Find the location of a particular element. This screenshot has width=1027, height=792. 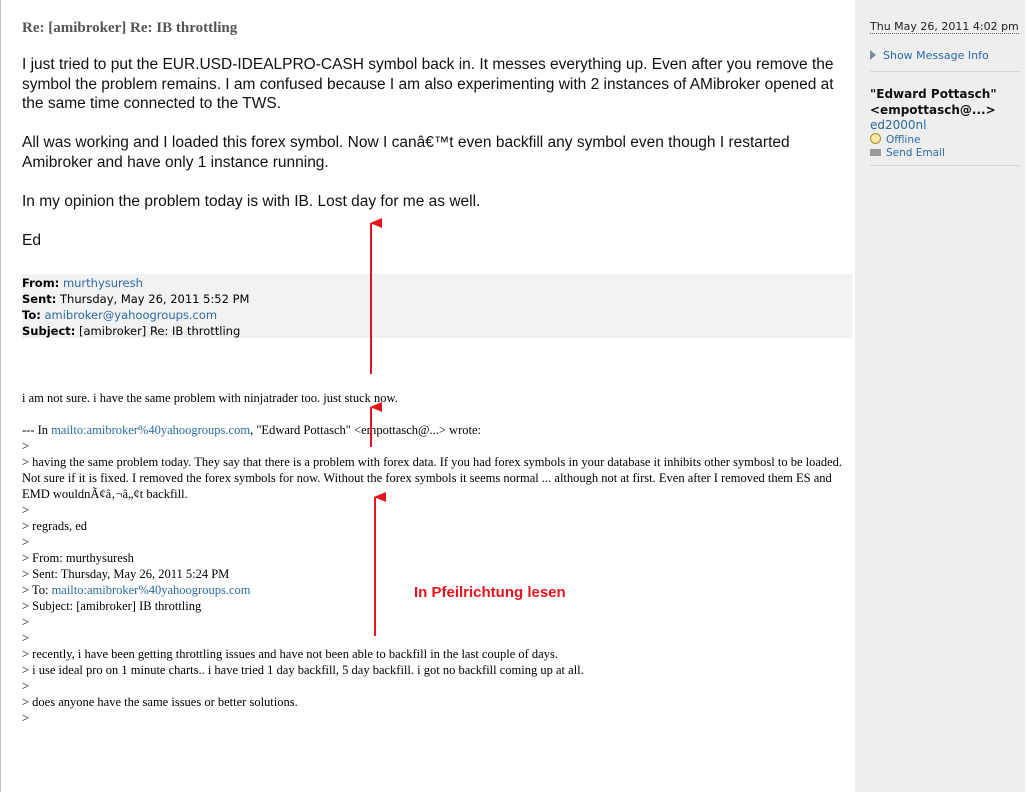

subject-label: Subject: is located at coordinates (49, 331).